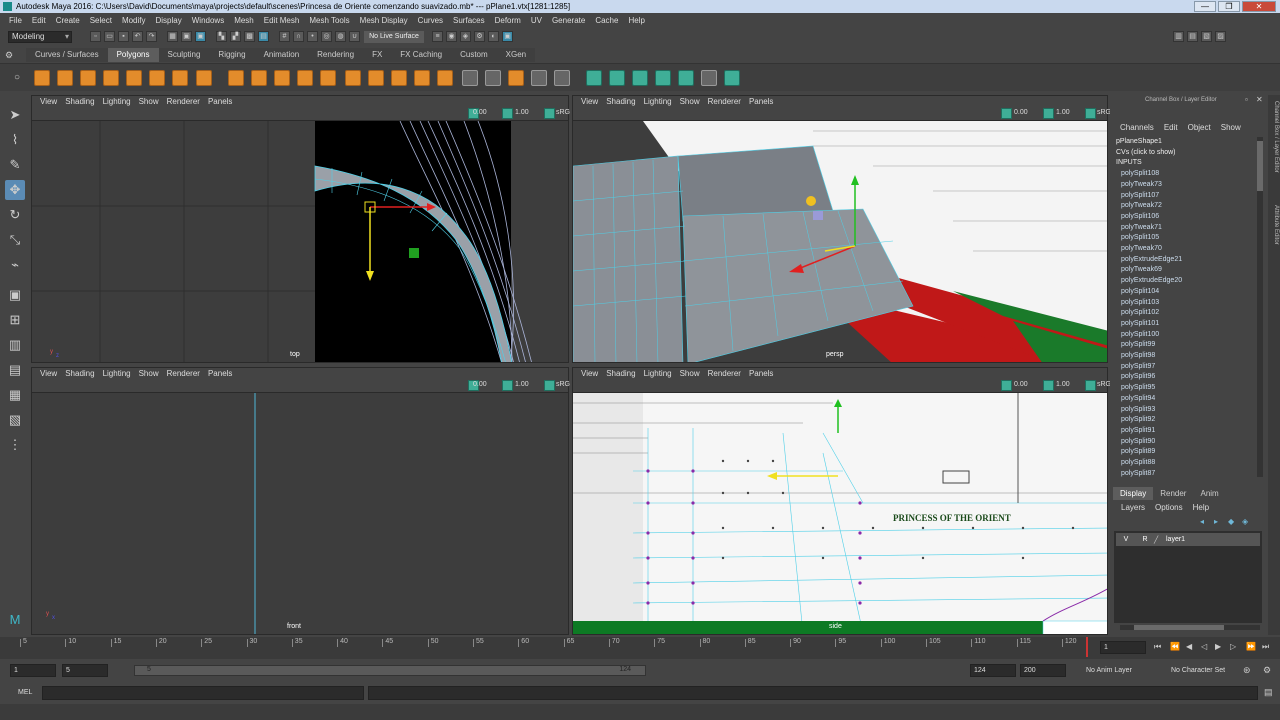 The image size is (1280, 720). Describe the element at coordinates (353, 78) in the screenshot. I see `reduce-icon` at that location.